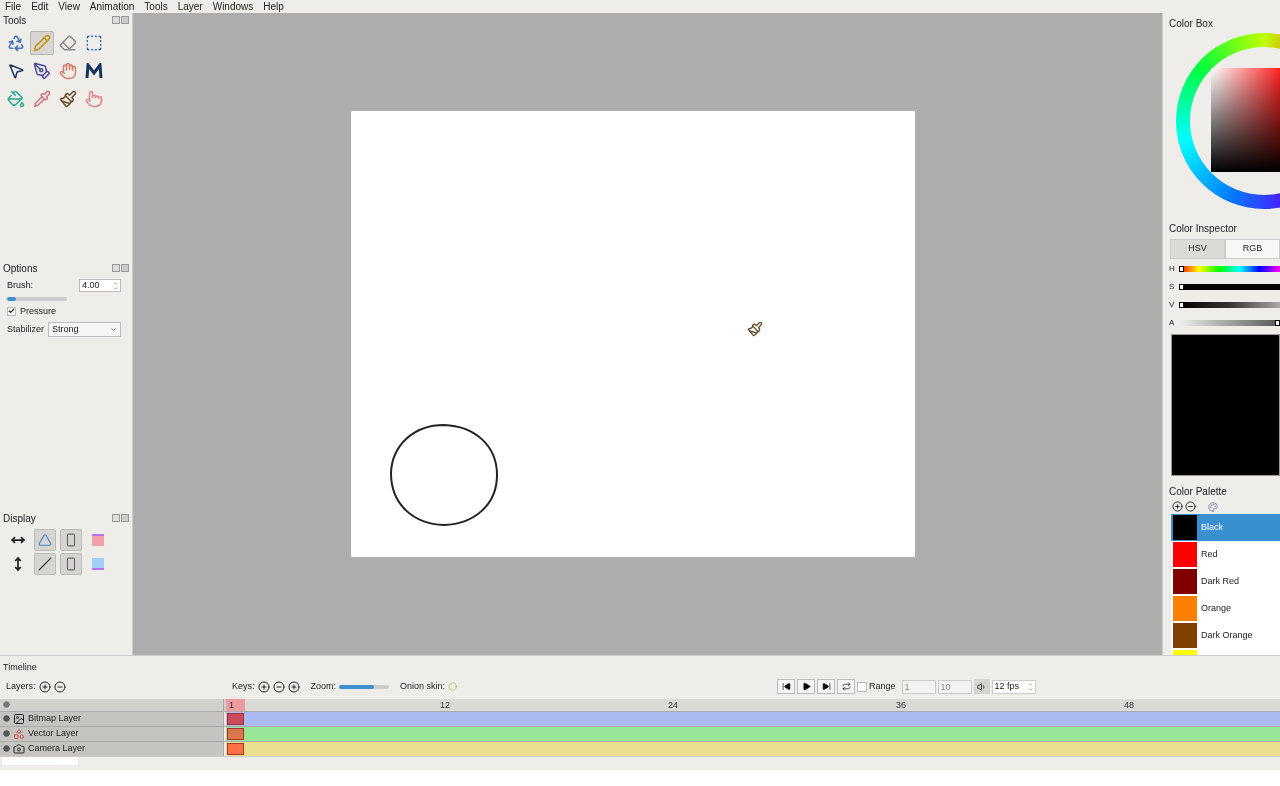  What do you see at coordinates (323, 686) in the screenshot?
I see `zoom-label: Zoom:` at bounding box center [323, 686].